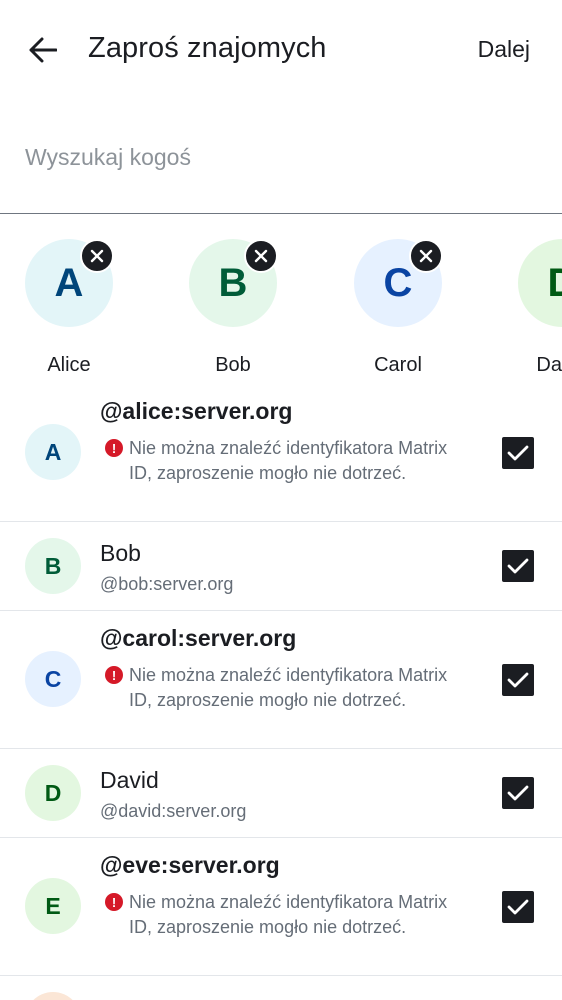  I want to click on avatar, so click(53, 996).